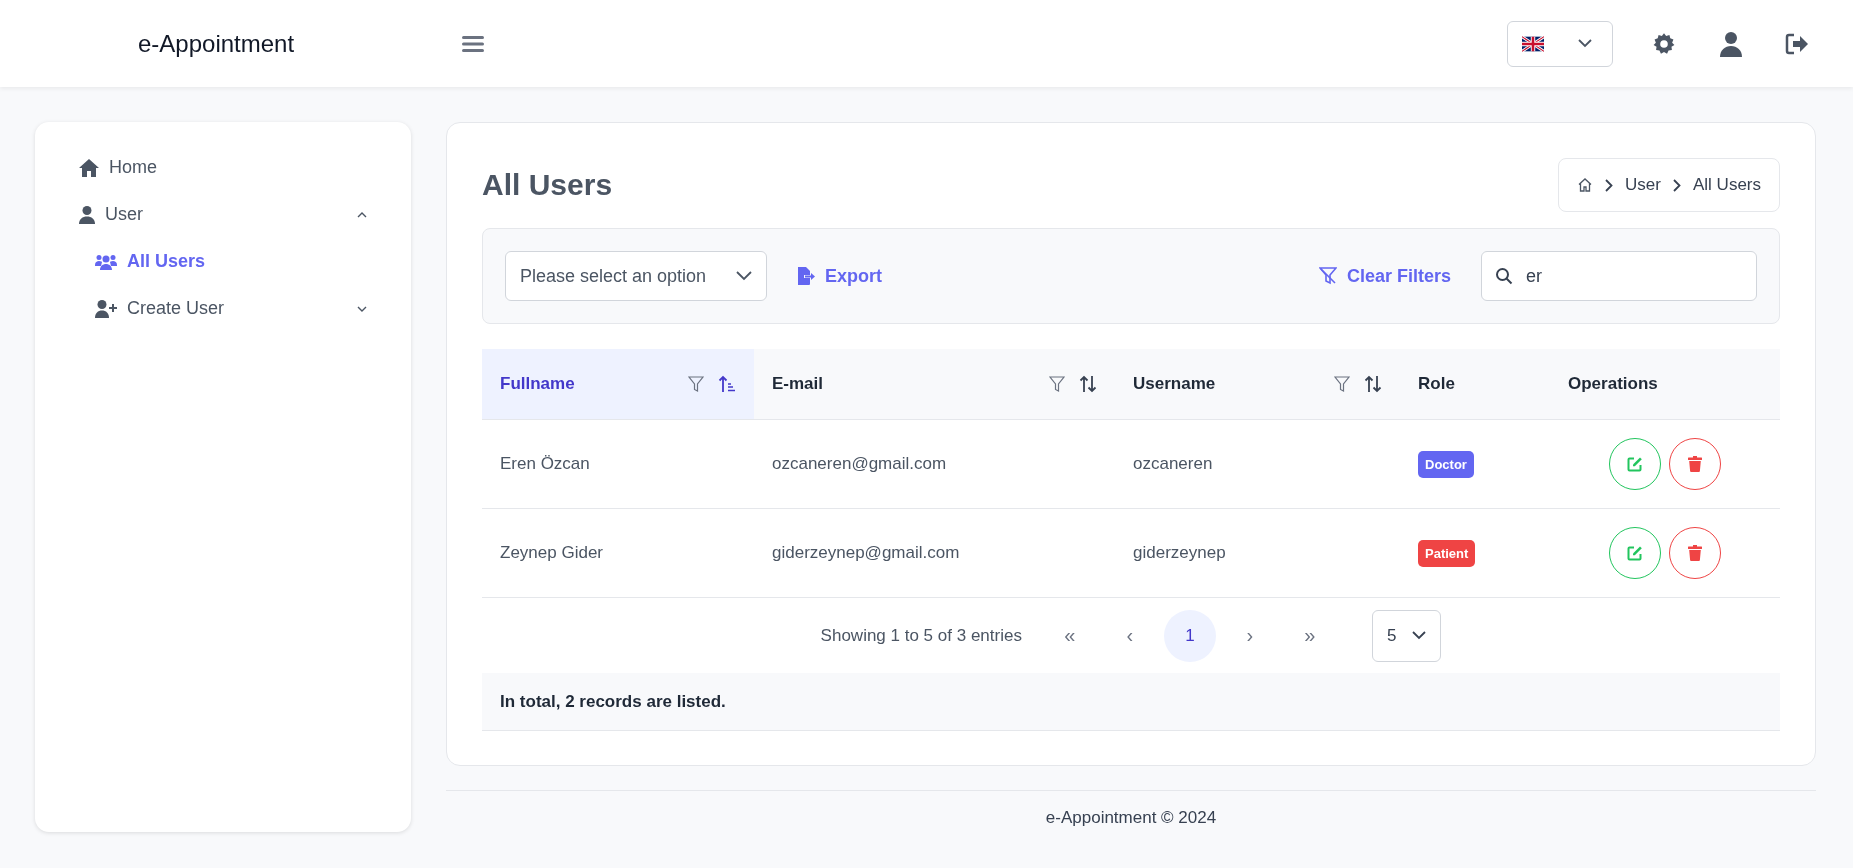 The image size is (1853, 868). I want to click on next-page-button: ›, so click(1249, 635).